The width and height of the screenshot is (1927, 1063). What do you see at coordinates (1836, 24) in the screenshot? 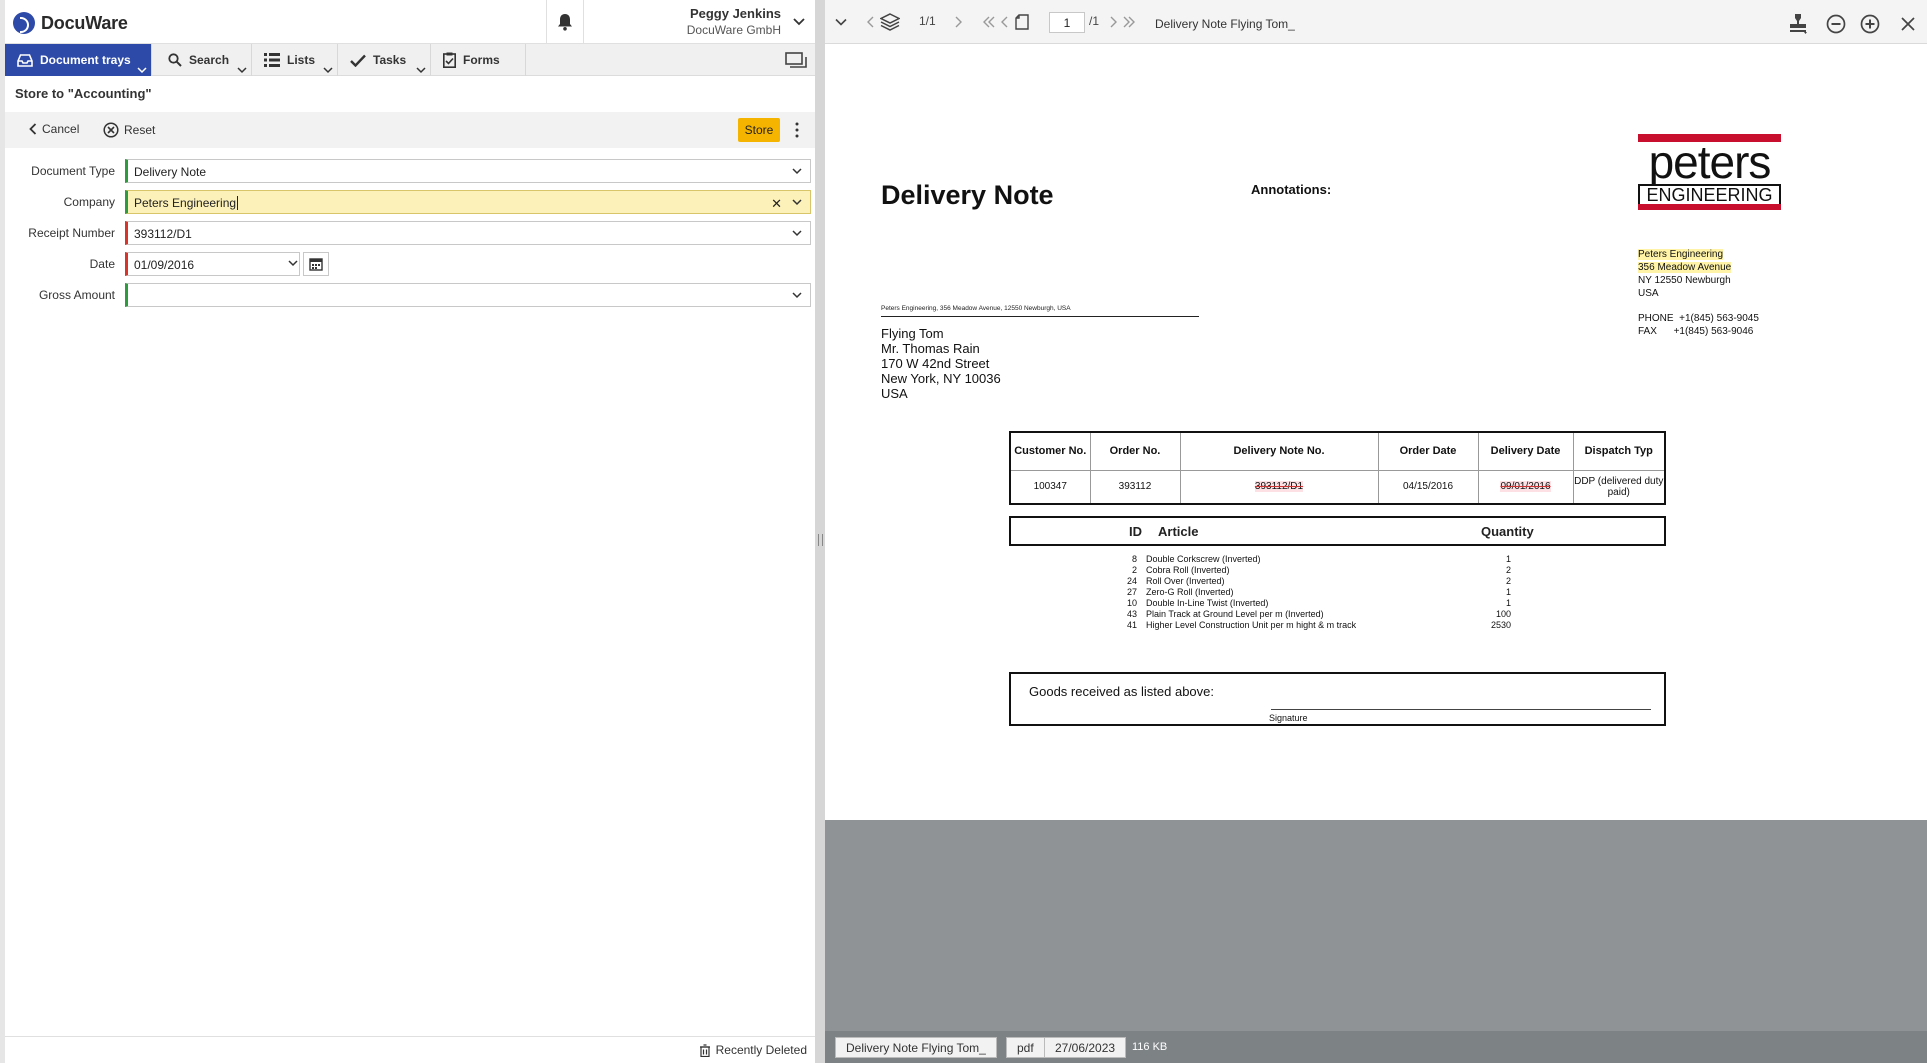
I see `zoom-out-icon` at bounding box center [1836, 24].